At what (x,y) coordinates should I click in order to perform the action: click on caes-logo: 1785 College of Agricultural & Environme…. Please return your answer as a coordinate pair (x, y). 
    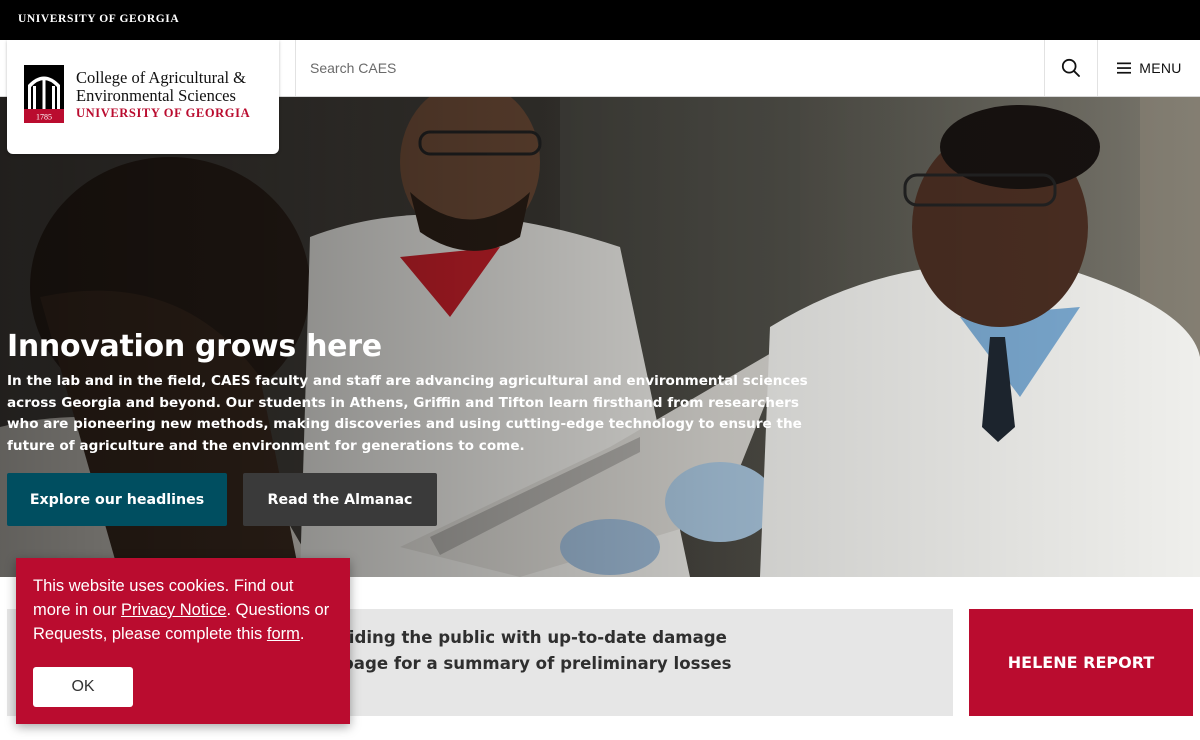
    Looking at the image, I should click on (143, 97).